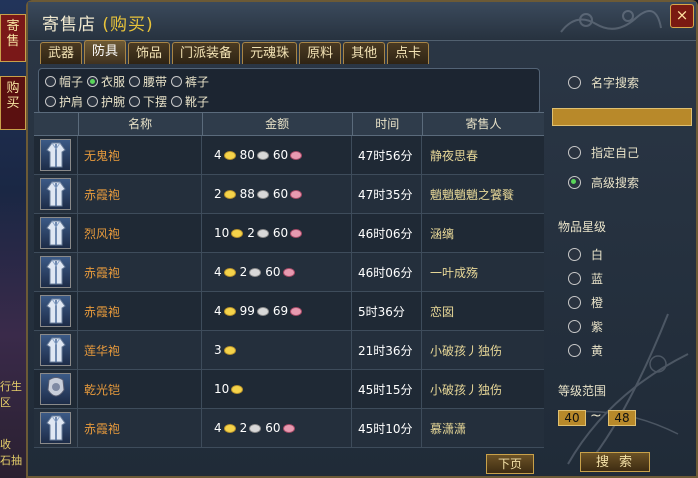  Describe the element at coordinates (574, 182) in the screenshot. I see `radio-selected-icon` at that location.